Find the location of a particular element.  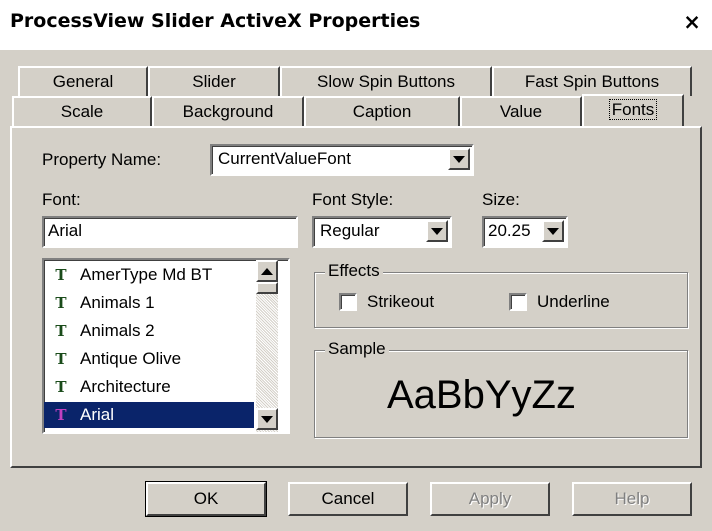

sample-preview-text: AaBbYyZz is located at coordinates (481, 395).